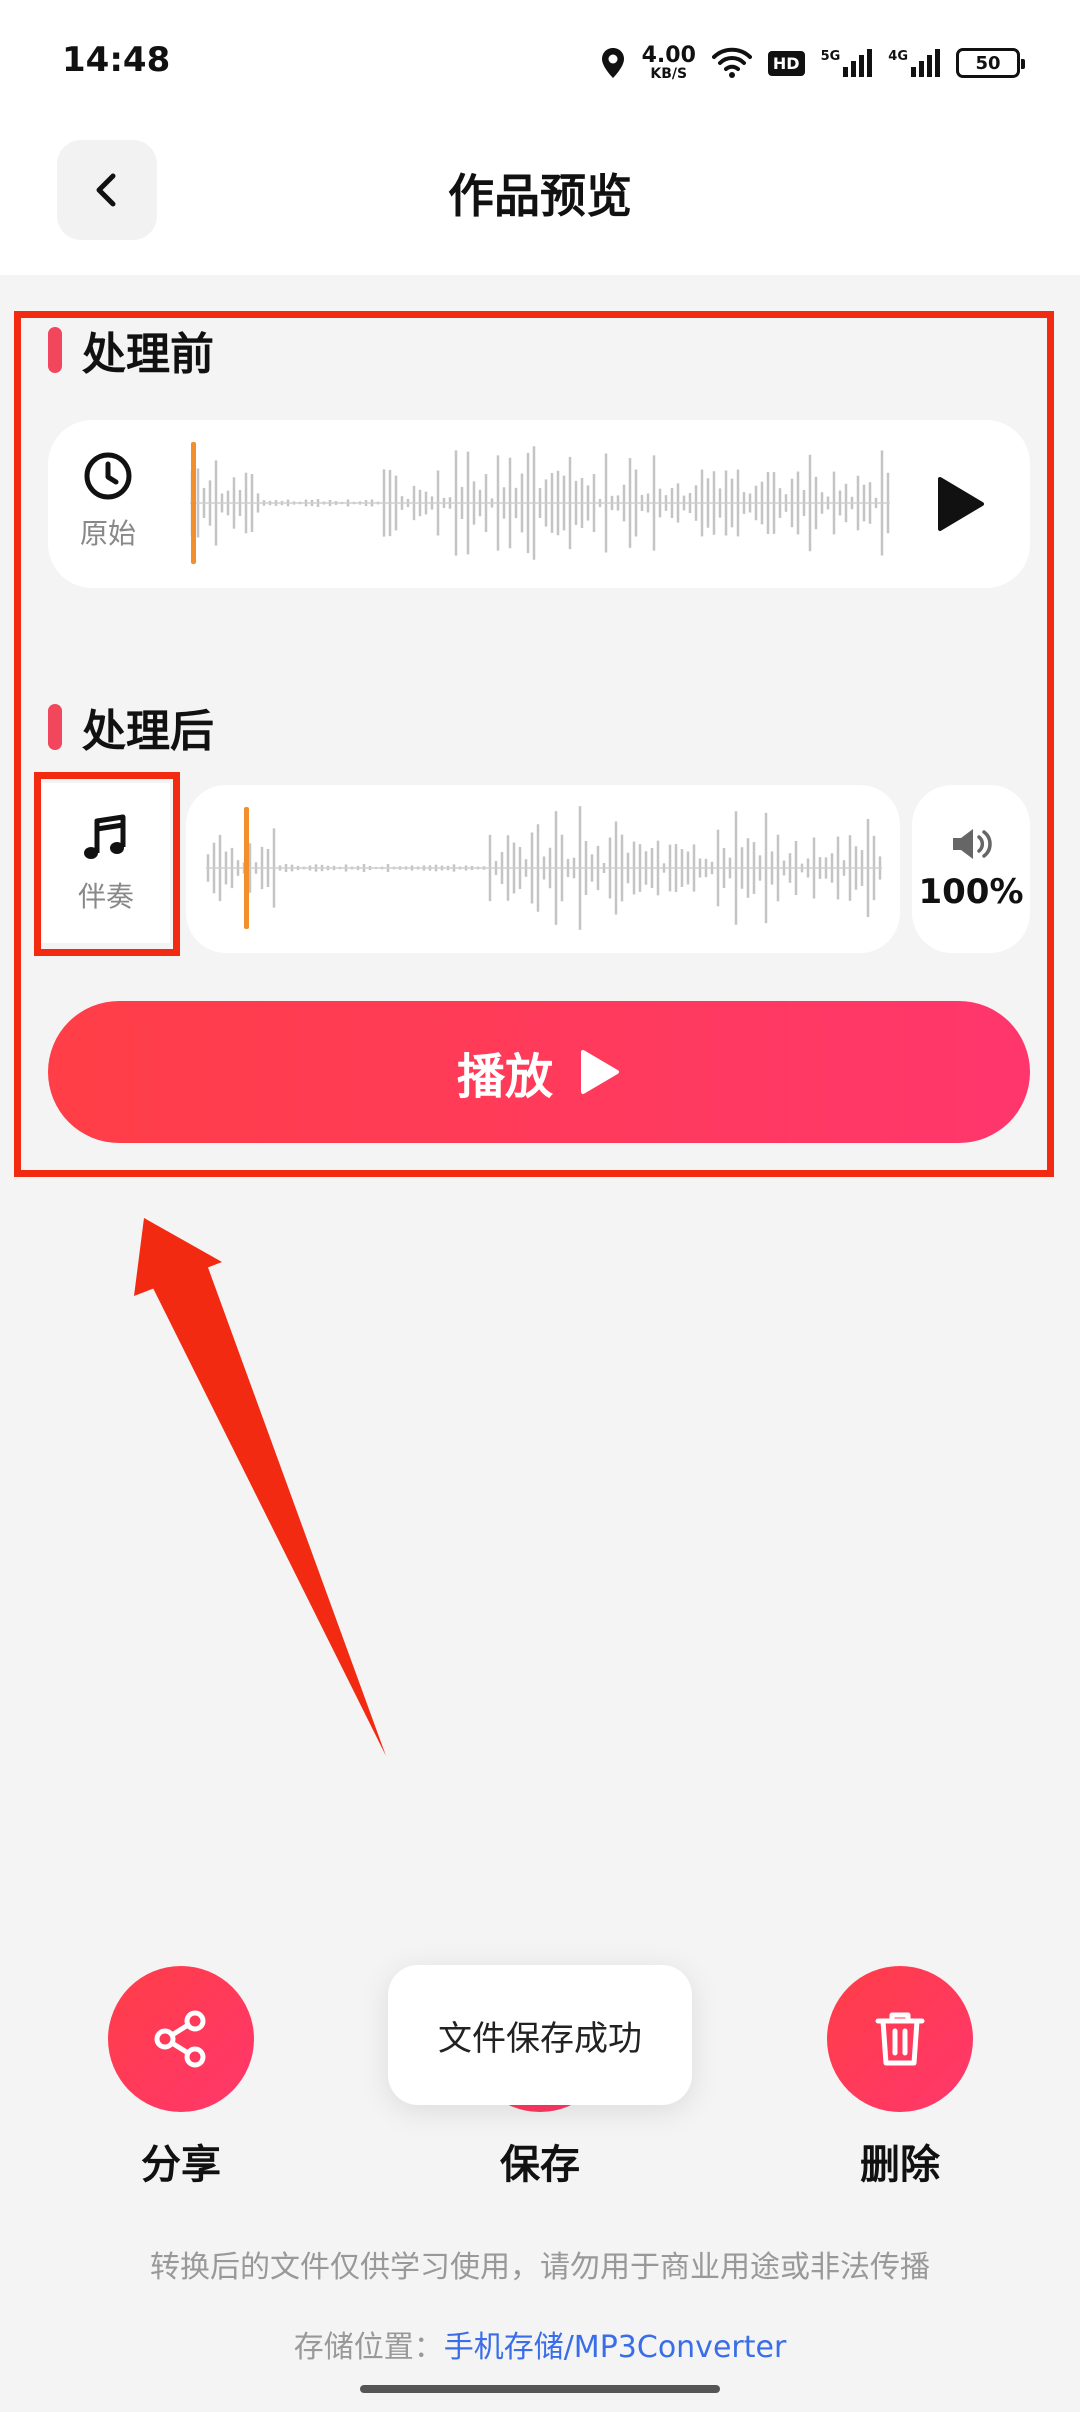  What do you see at coordinates (812, 63) in the screenshot?
I see `status-icons: 4.00 KB/S HD 5G 4G 50` at bounding box center [812, 63].